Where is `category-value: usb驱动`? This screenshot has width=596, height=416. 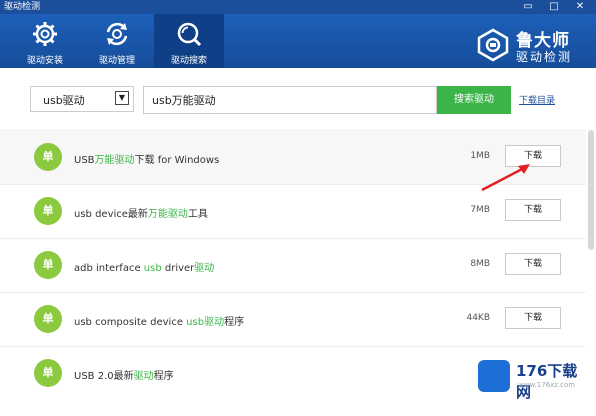 category-value: usb驱动 is located at coordinates (64, 100).